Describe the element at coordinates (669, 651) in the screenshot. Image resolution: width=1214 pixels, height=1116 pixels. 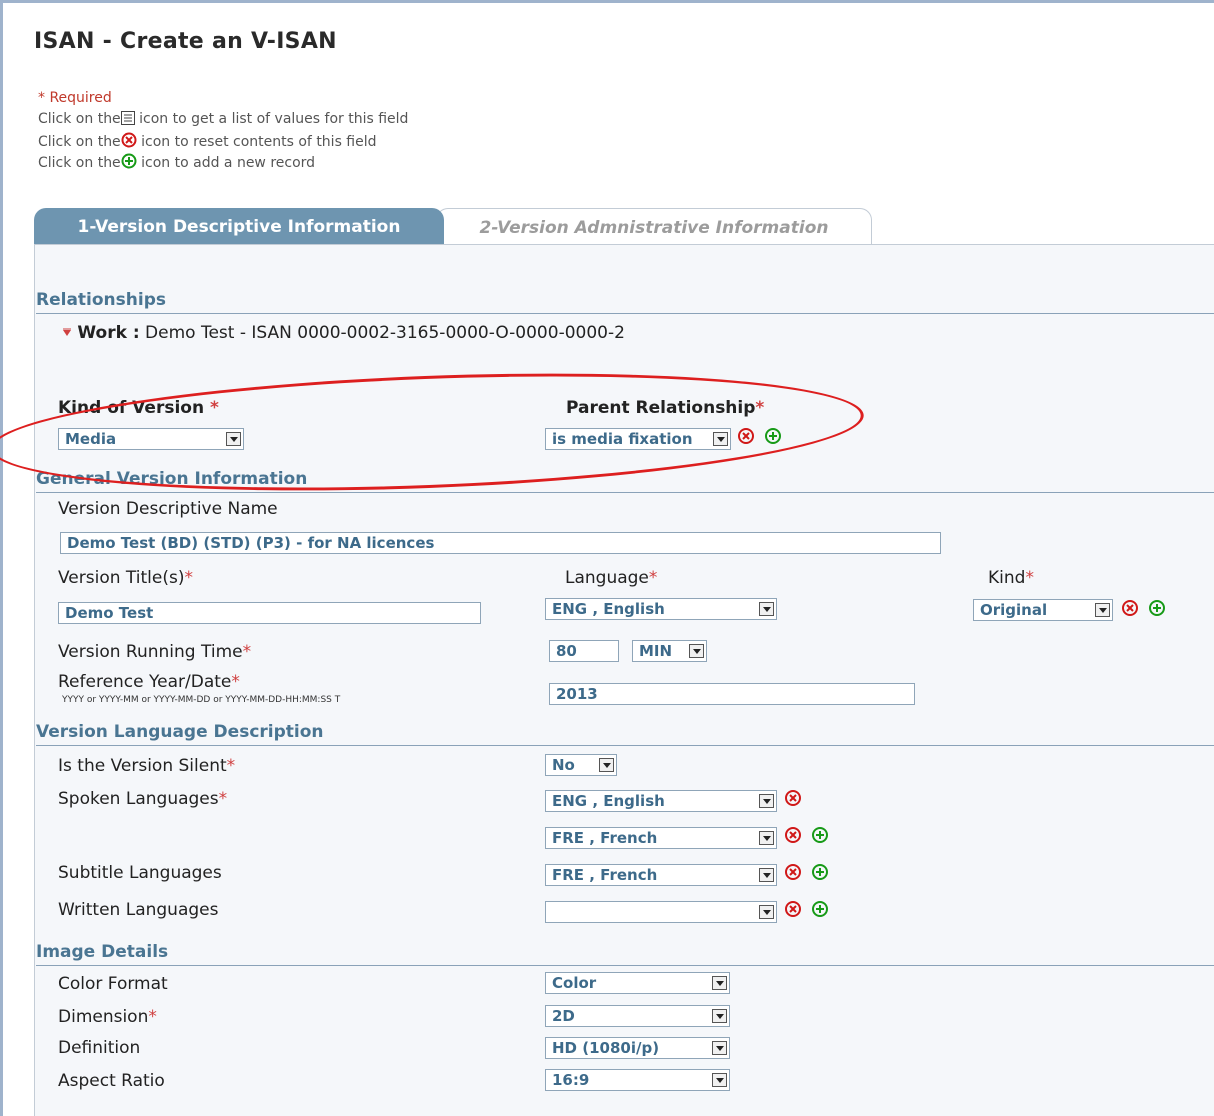
I see `running-time-unit-select: MIN` at that location.